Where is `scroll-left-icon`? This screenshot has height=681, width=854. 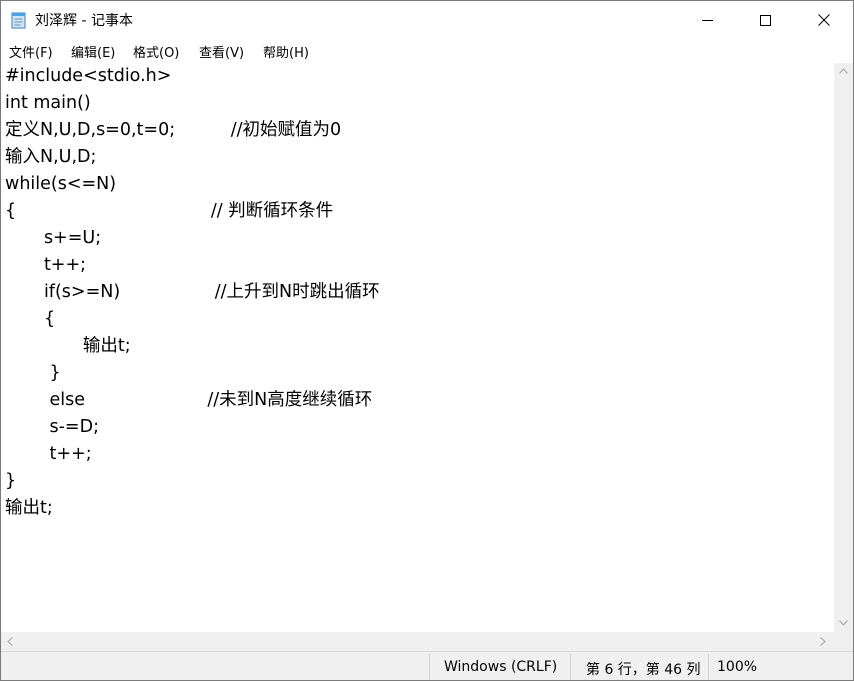
scroll-left-icon is located at coordinates (10, 643).